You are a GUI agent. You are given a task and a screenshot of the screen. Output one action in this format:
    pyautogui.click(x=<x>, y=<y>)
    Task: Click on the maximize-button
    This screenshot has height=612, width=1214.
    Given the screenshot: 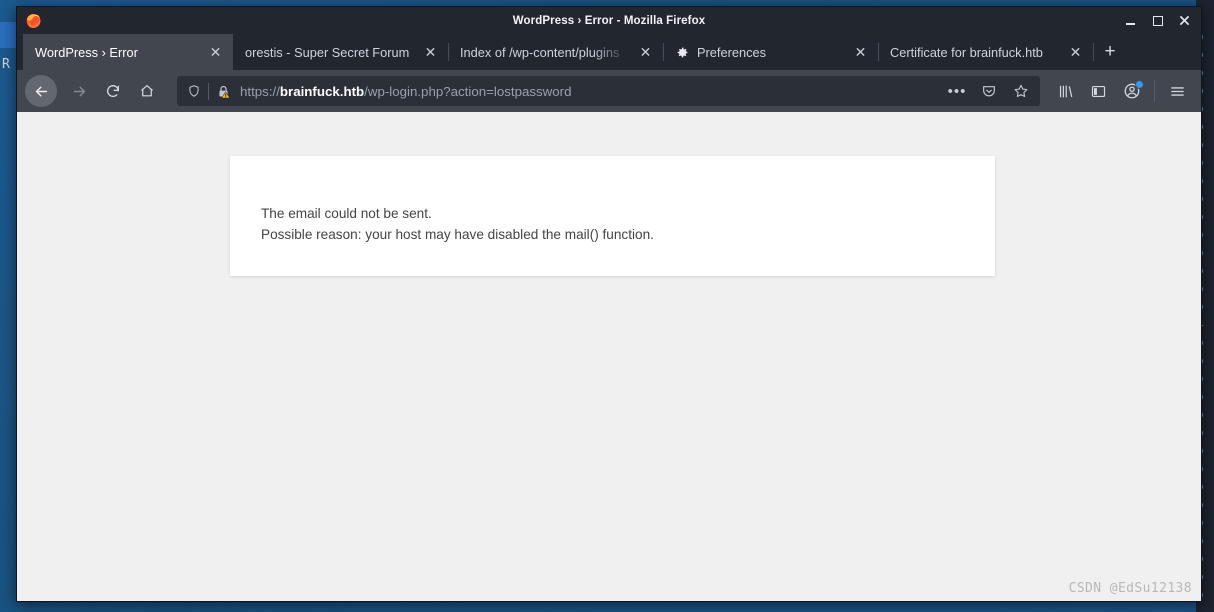 What is the action you would take?
    pyautogui.click(x=1157, y=20)
    